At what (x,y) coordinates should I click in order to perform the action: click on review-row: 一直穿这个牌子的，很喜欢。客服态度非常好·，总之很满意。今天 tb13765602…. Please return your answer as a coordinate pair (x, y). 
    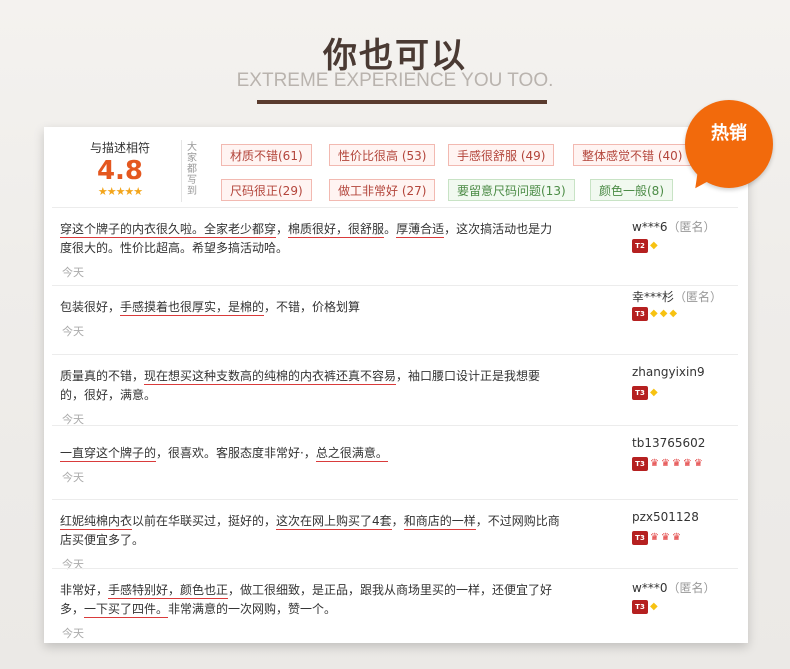
    Looking at the image, I should click on (395, 462).